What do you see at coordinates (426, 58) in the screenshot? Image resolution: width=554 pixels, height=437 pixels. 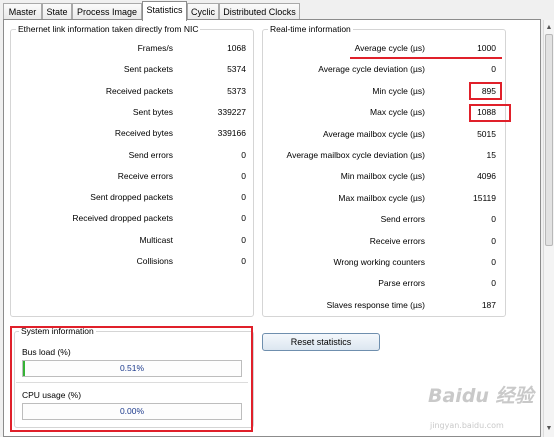 I see `average-cycle-underline` at bounding box center [426, 58].